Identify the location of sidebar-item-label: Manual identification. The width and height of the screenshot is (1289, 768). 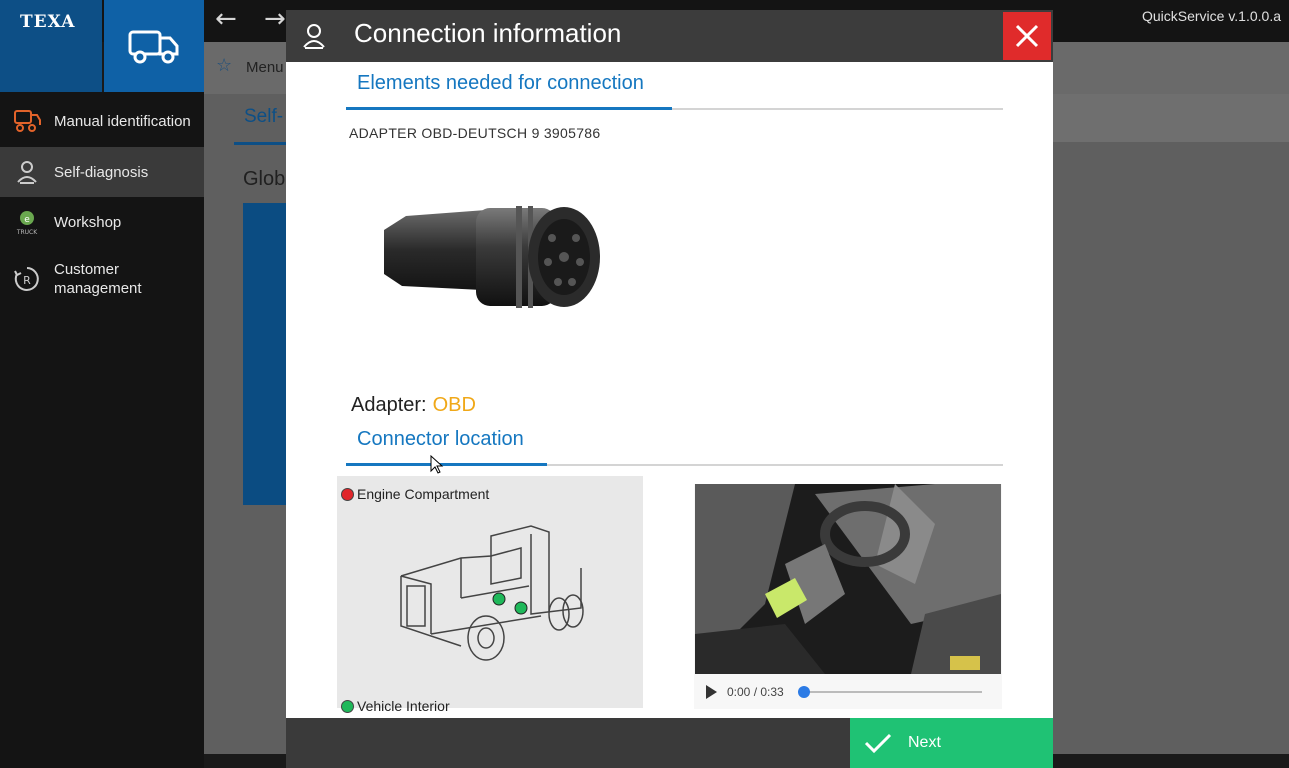
(122, 121).